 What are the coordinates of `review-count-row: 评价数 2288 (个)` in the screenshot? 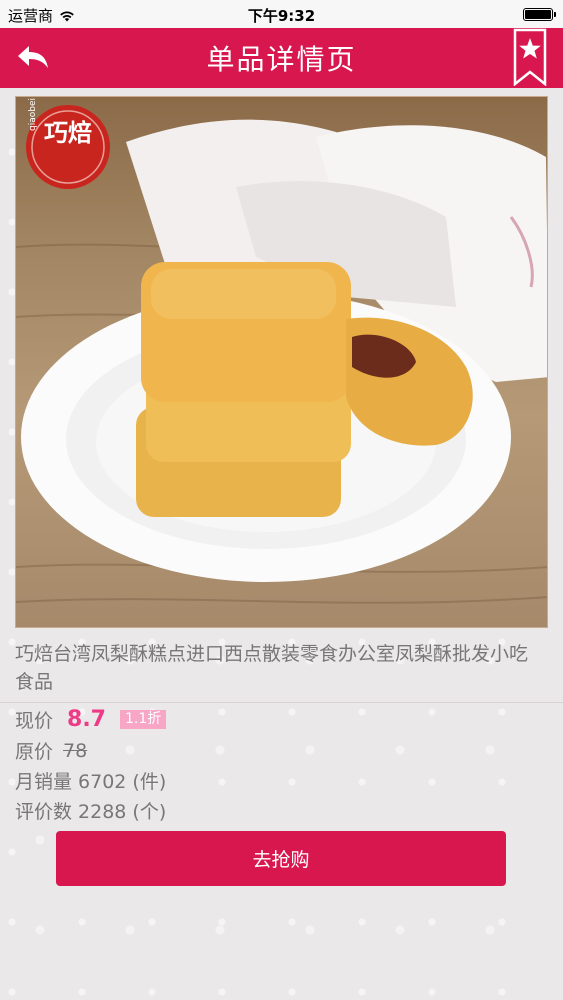 It's located at (90, 810).